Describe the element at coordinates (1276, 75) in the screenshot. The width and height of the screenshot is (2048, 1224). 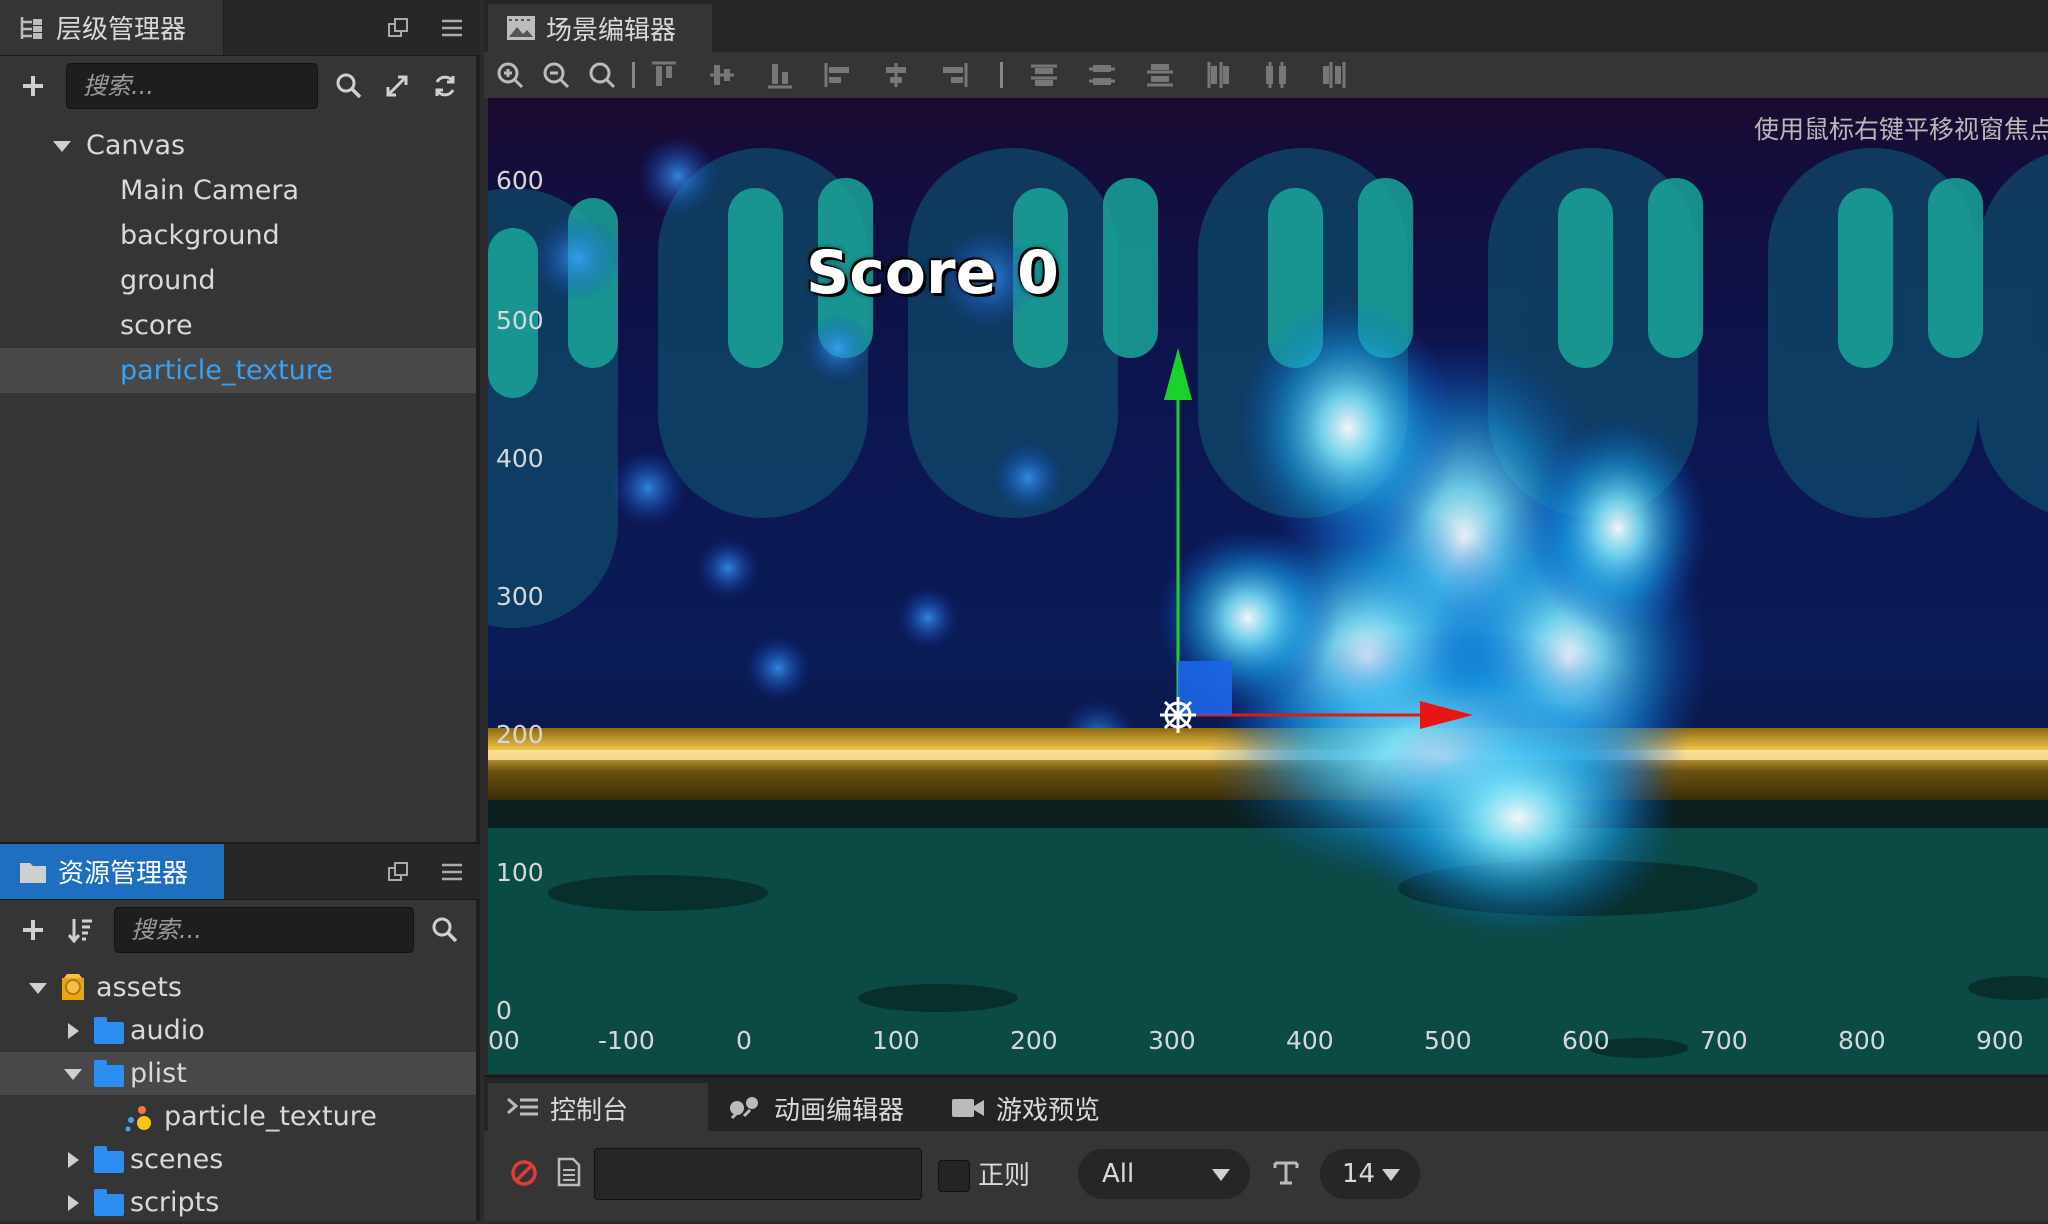
I see `distribute-hcenter-icon` at that location.